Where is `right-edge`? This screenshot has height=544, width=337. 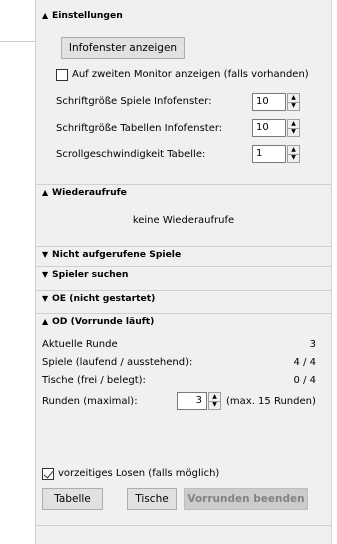 right-edge is located at coordinates (334, 272).